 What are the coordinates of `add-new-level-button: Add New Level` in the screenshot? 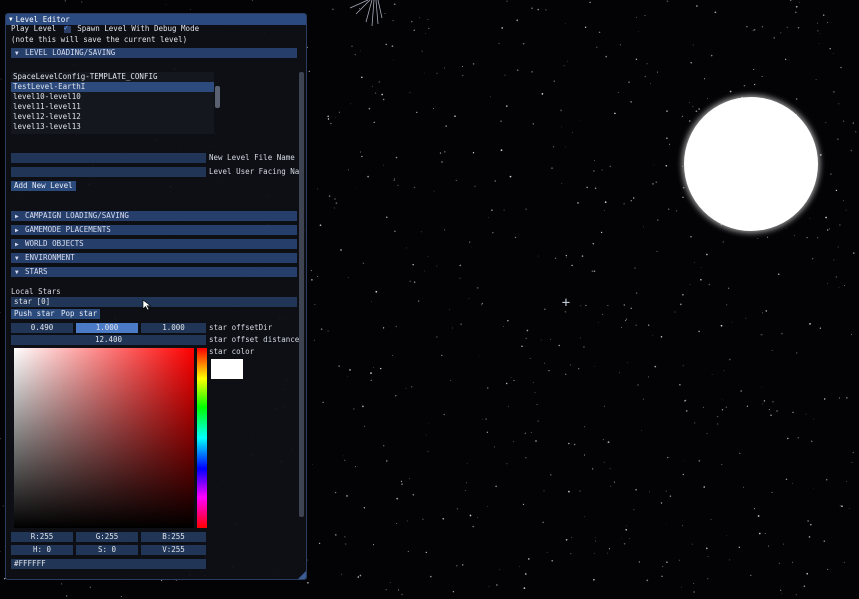 It's located at (43, 186).